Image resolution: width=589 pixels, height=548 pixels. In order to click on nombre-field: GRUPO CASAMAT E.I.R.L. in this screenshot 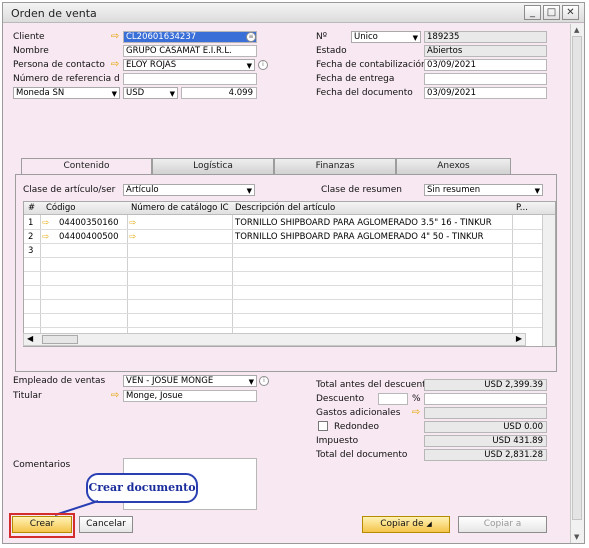, I will do `click(190, 51)`.